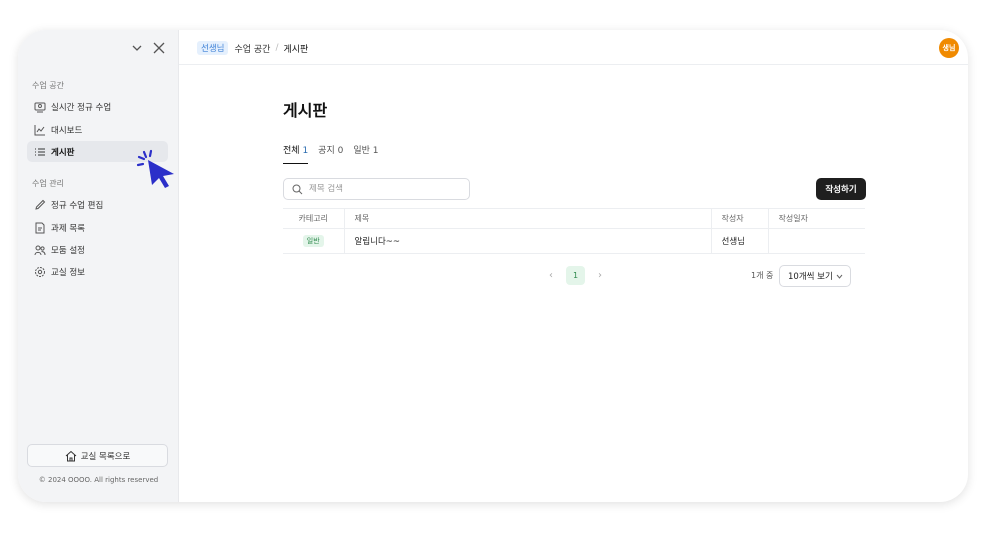  I want to click on table-row: 일반 알립니다~~ 선생님, so click(574, 241).